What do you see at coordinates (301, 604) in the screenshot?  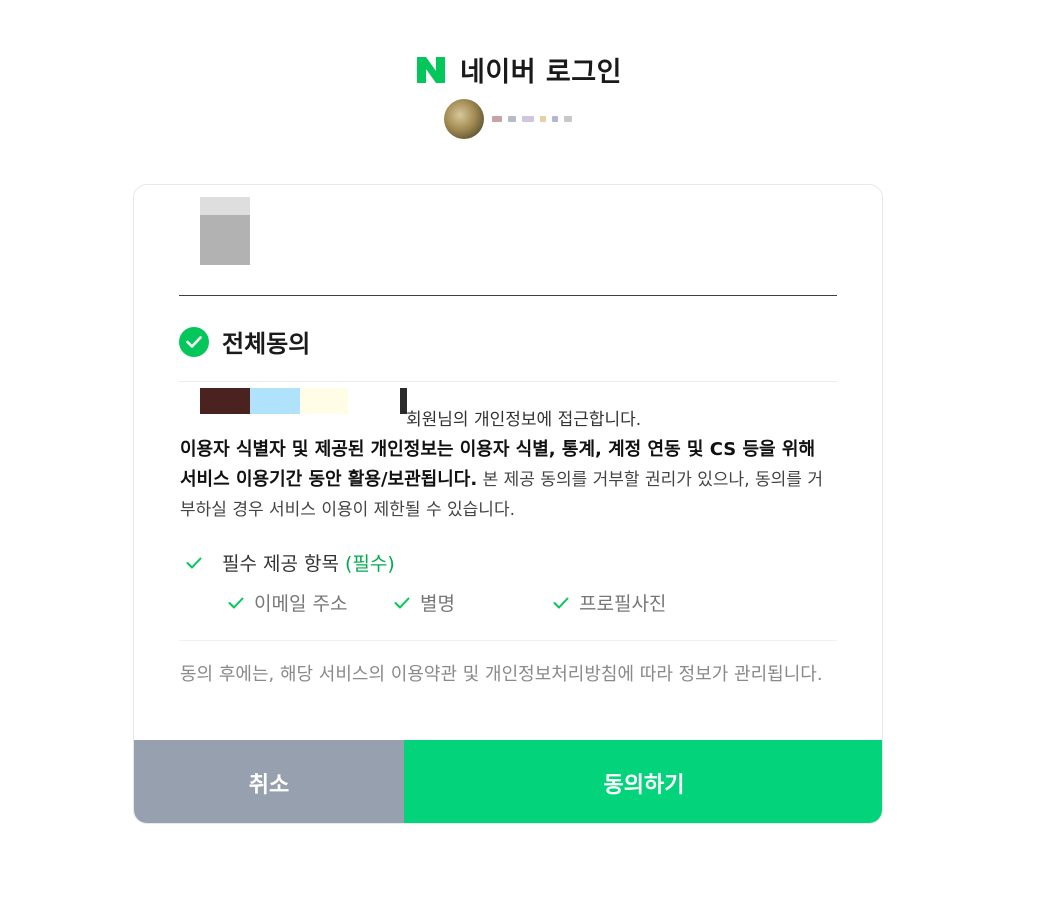 I see `item-label: 이메일 주소` at bounding box center [301, 604].